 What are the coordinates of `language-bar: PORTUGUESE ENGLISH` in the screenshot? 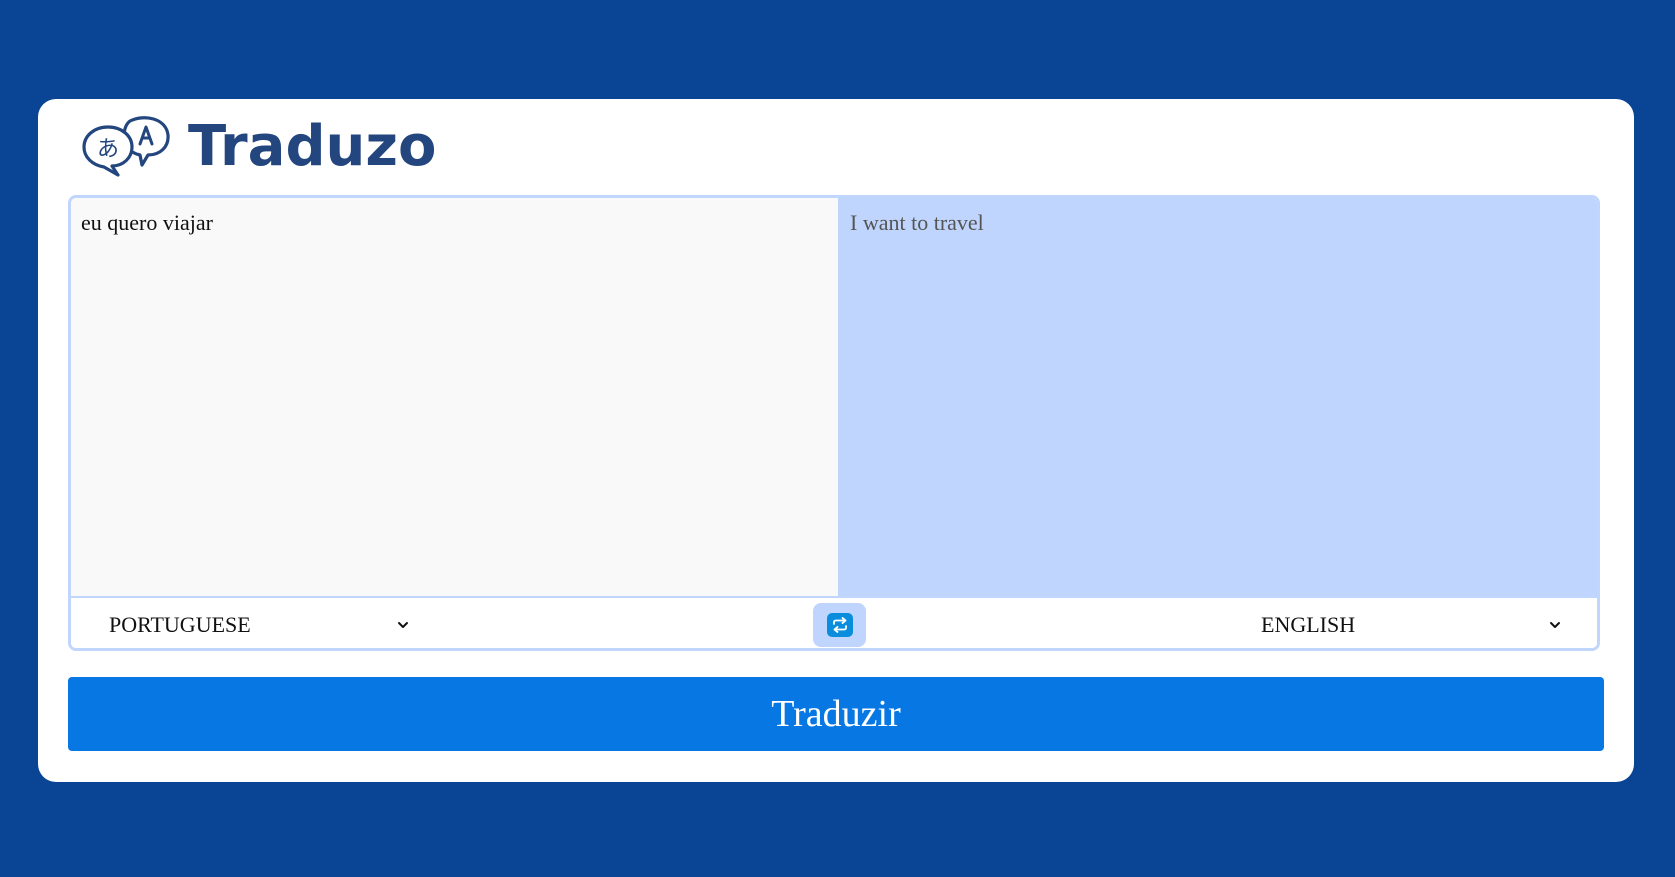 It's located at (834, 622).